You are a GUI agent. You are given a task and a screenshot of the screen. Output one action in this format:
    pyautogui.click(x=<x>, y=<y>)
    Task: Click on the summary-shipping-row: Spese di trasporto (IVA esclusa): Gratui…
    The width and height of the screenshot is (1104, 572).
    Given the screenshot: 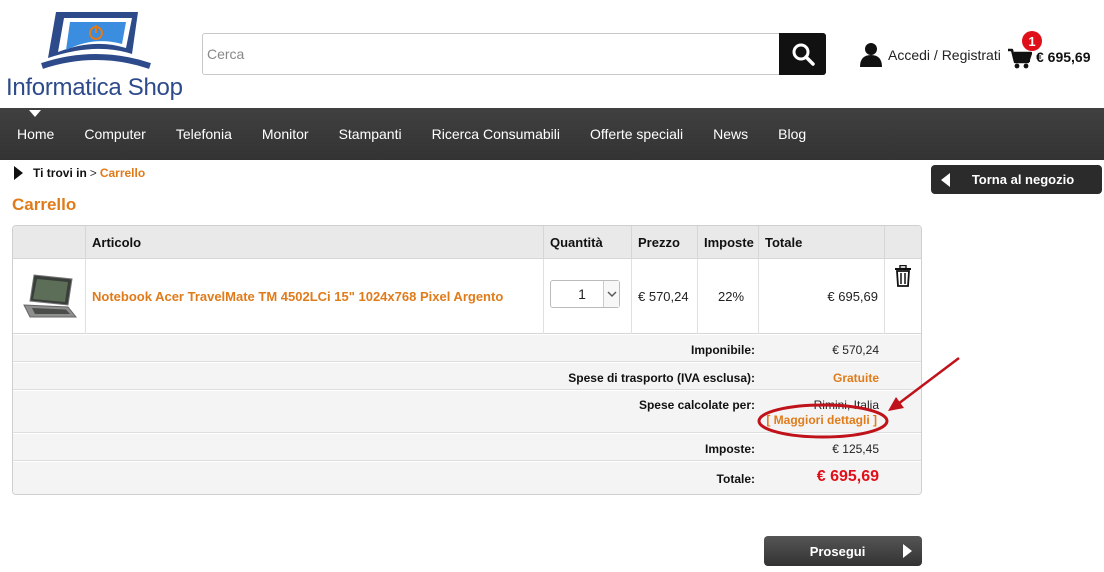 What is the action you would take?
    pyautogui.click(x=467, y=376)
    